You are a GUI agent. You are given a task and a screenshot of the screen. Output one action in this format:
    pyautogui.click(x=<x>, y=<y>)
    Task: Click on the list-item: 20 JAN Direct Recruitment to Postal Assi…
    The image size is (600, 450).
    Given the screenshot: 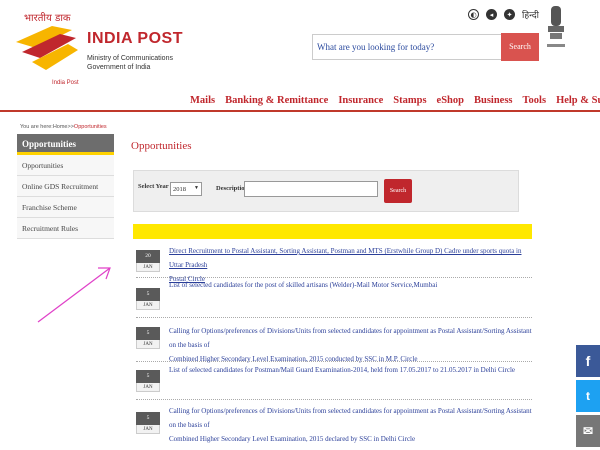 What is the action you would take?
    pyautogui.click(x=334, y=263)
    